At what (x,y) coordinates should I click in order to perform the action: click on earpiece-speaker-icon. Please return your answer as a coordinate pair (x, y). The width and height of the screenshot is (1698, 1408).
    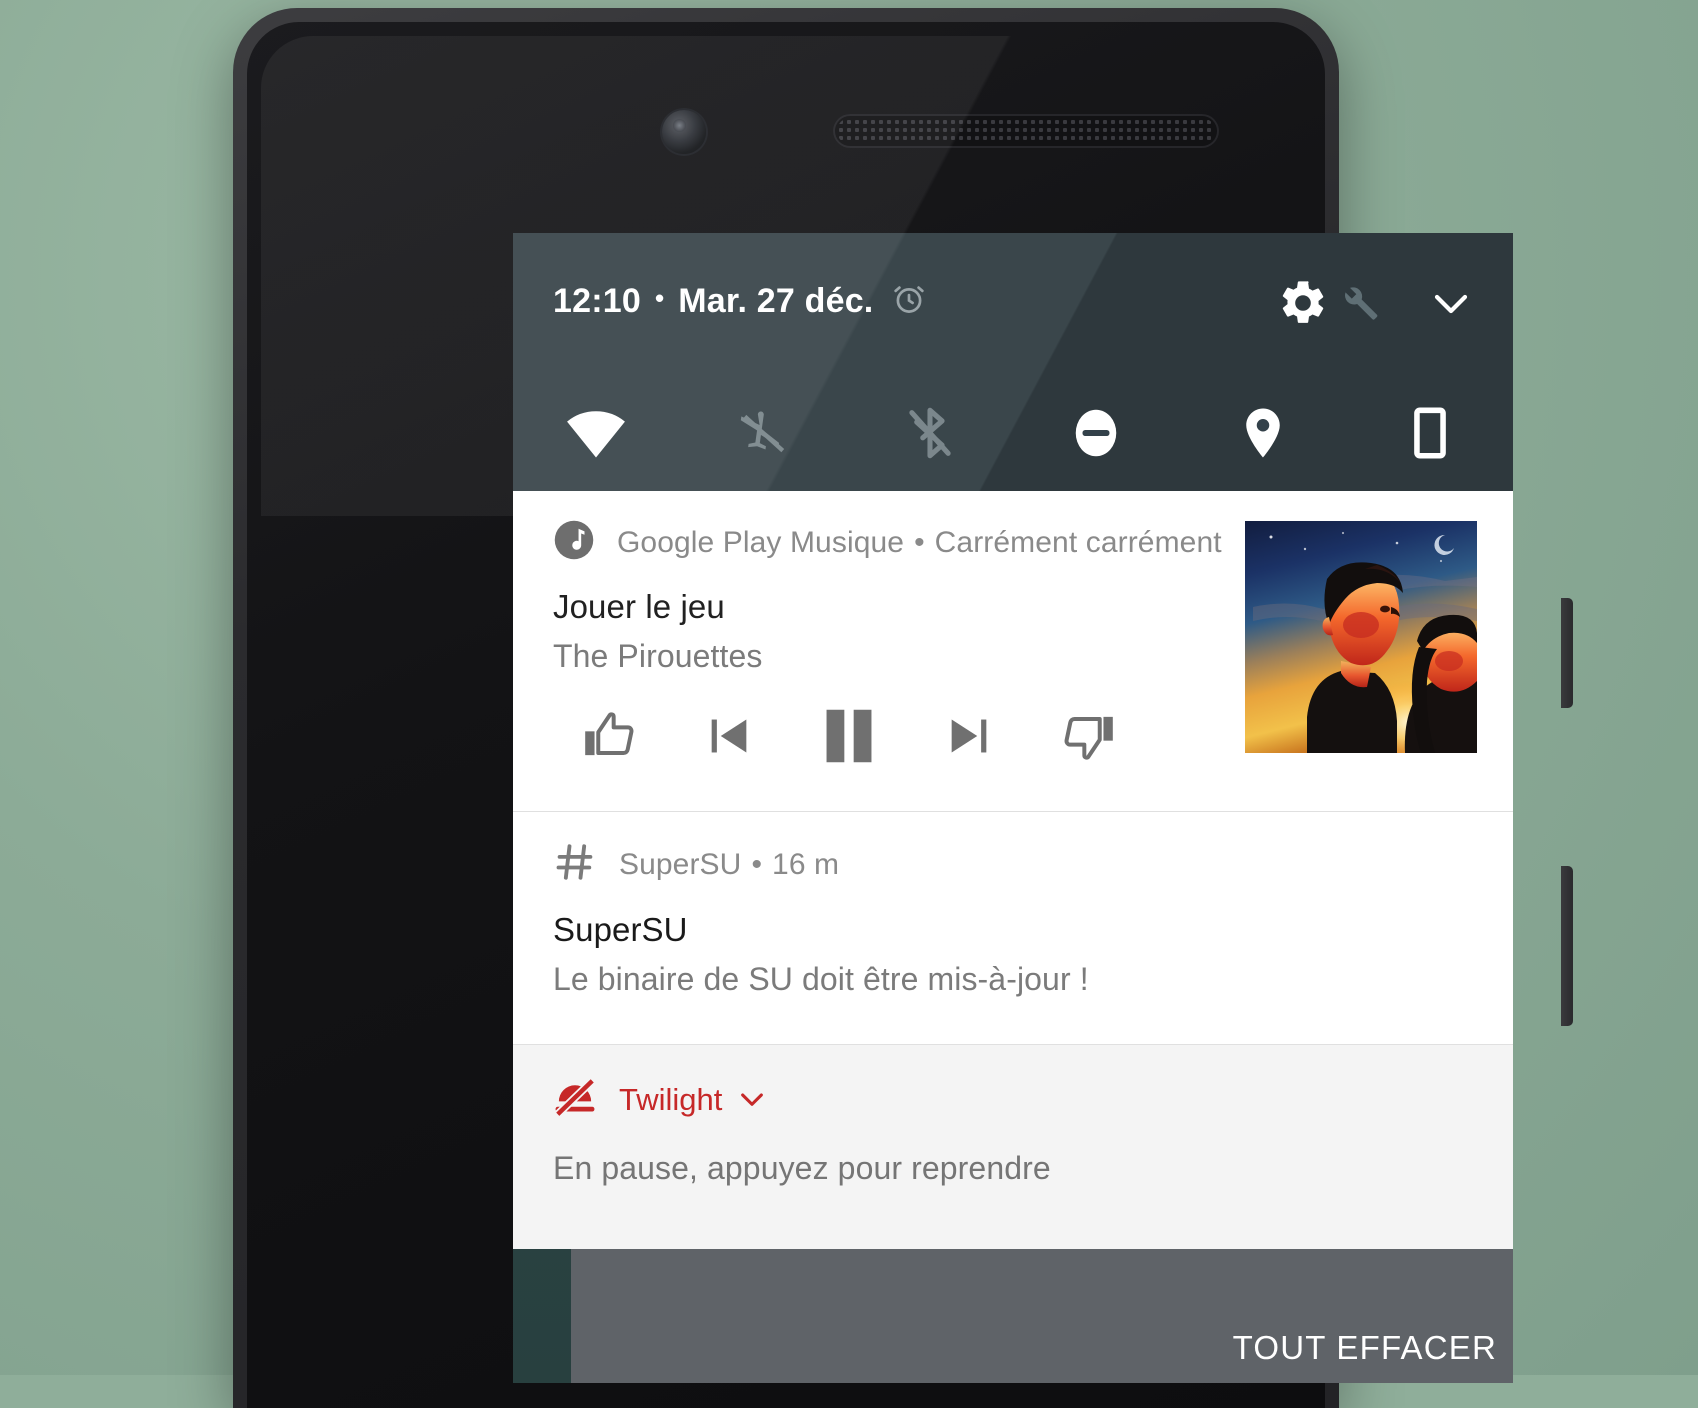
    Looking at the image, I should click on (1026, 131).